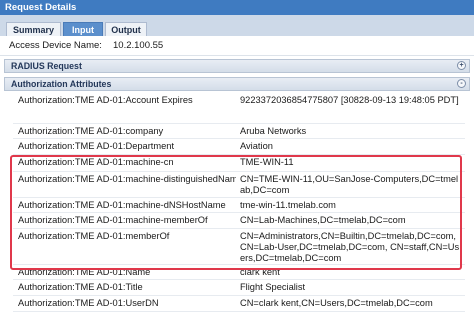  I want to click on tab-input: Input, so click(83, 29).